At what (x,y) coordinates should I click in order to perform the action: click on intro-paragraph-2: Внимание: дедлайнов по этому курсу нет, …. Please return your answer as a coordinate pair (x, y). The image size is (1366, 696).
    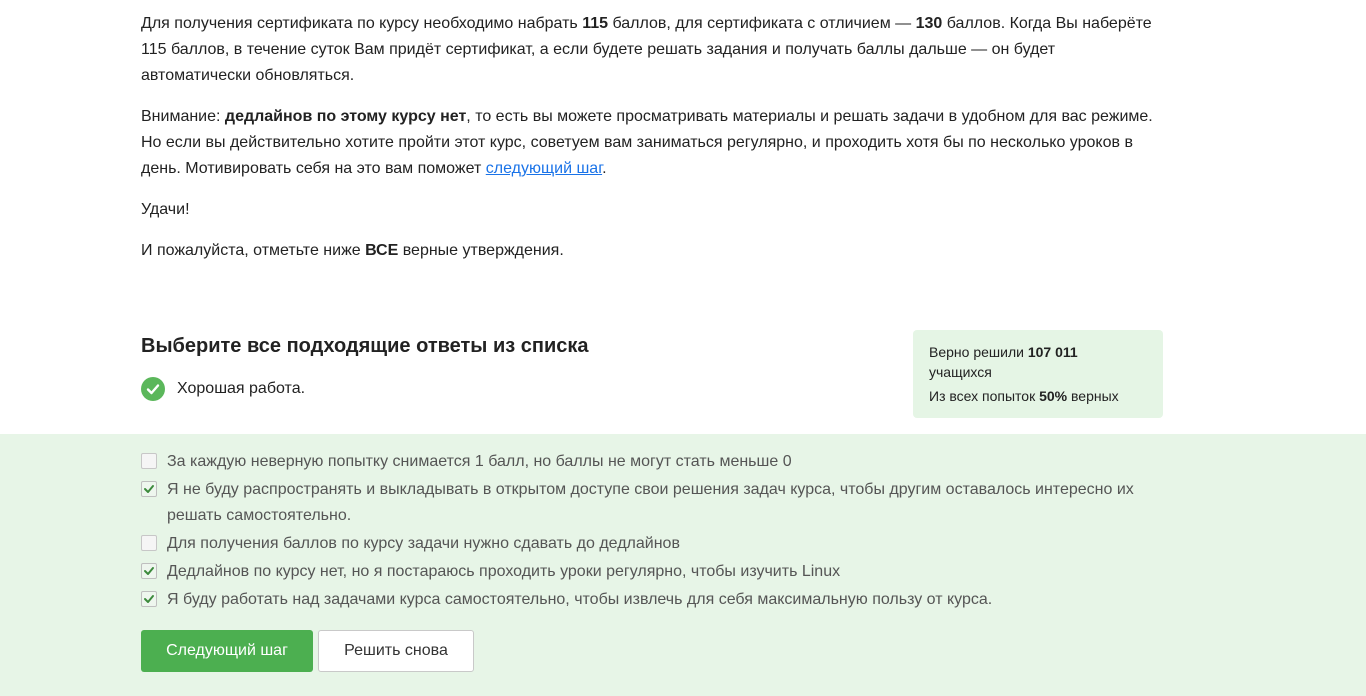
    Looking at the image, I should click on (653, 143).